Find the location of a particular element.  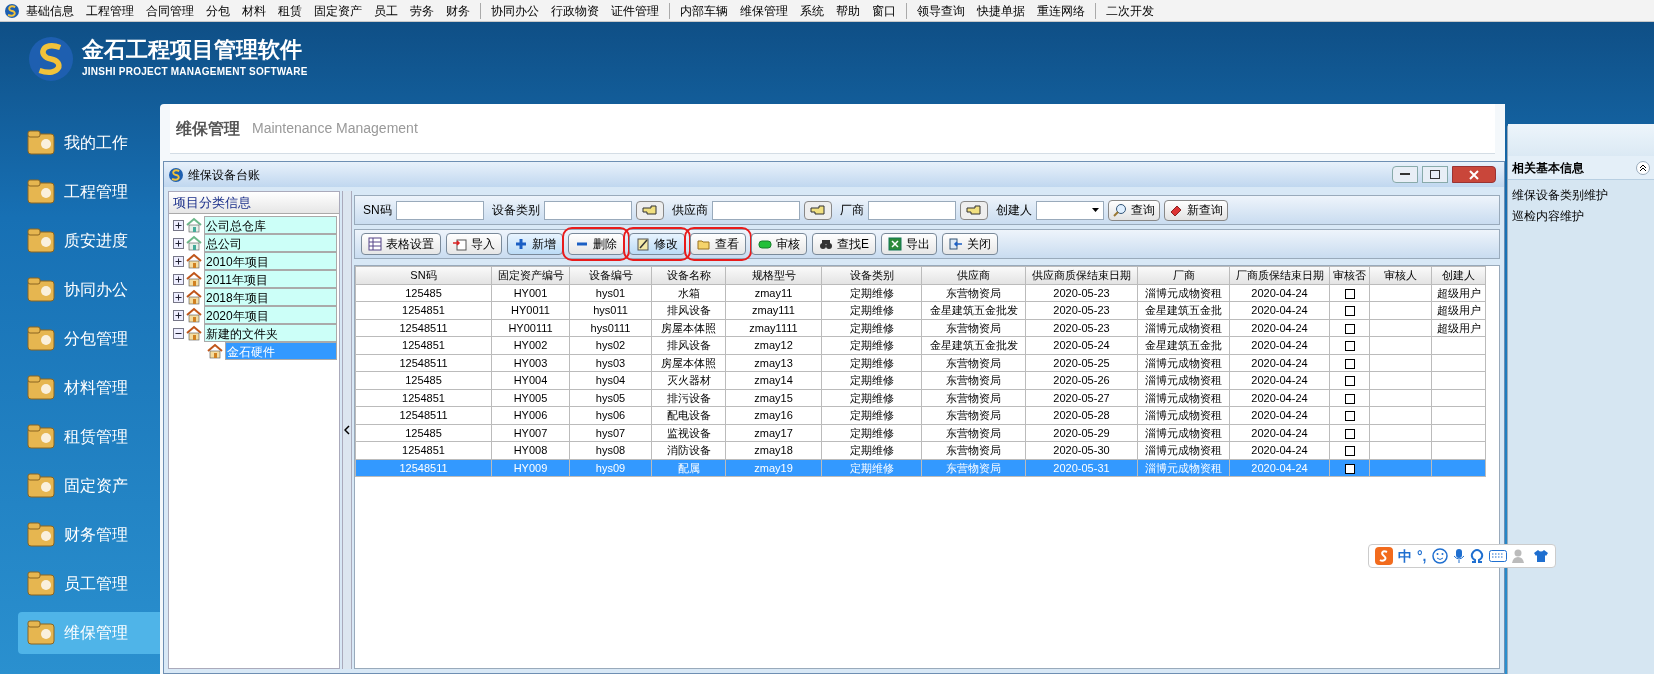

collapse-panel-icon is located at coordinates (347, 430).